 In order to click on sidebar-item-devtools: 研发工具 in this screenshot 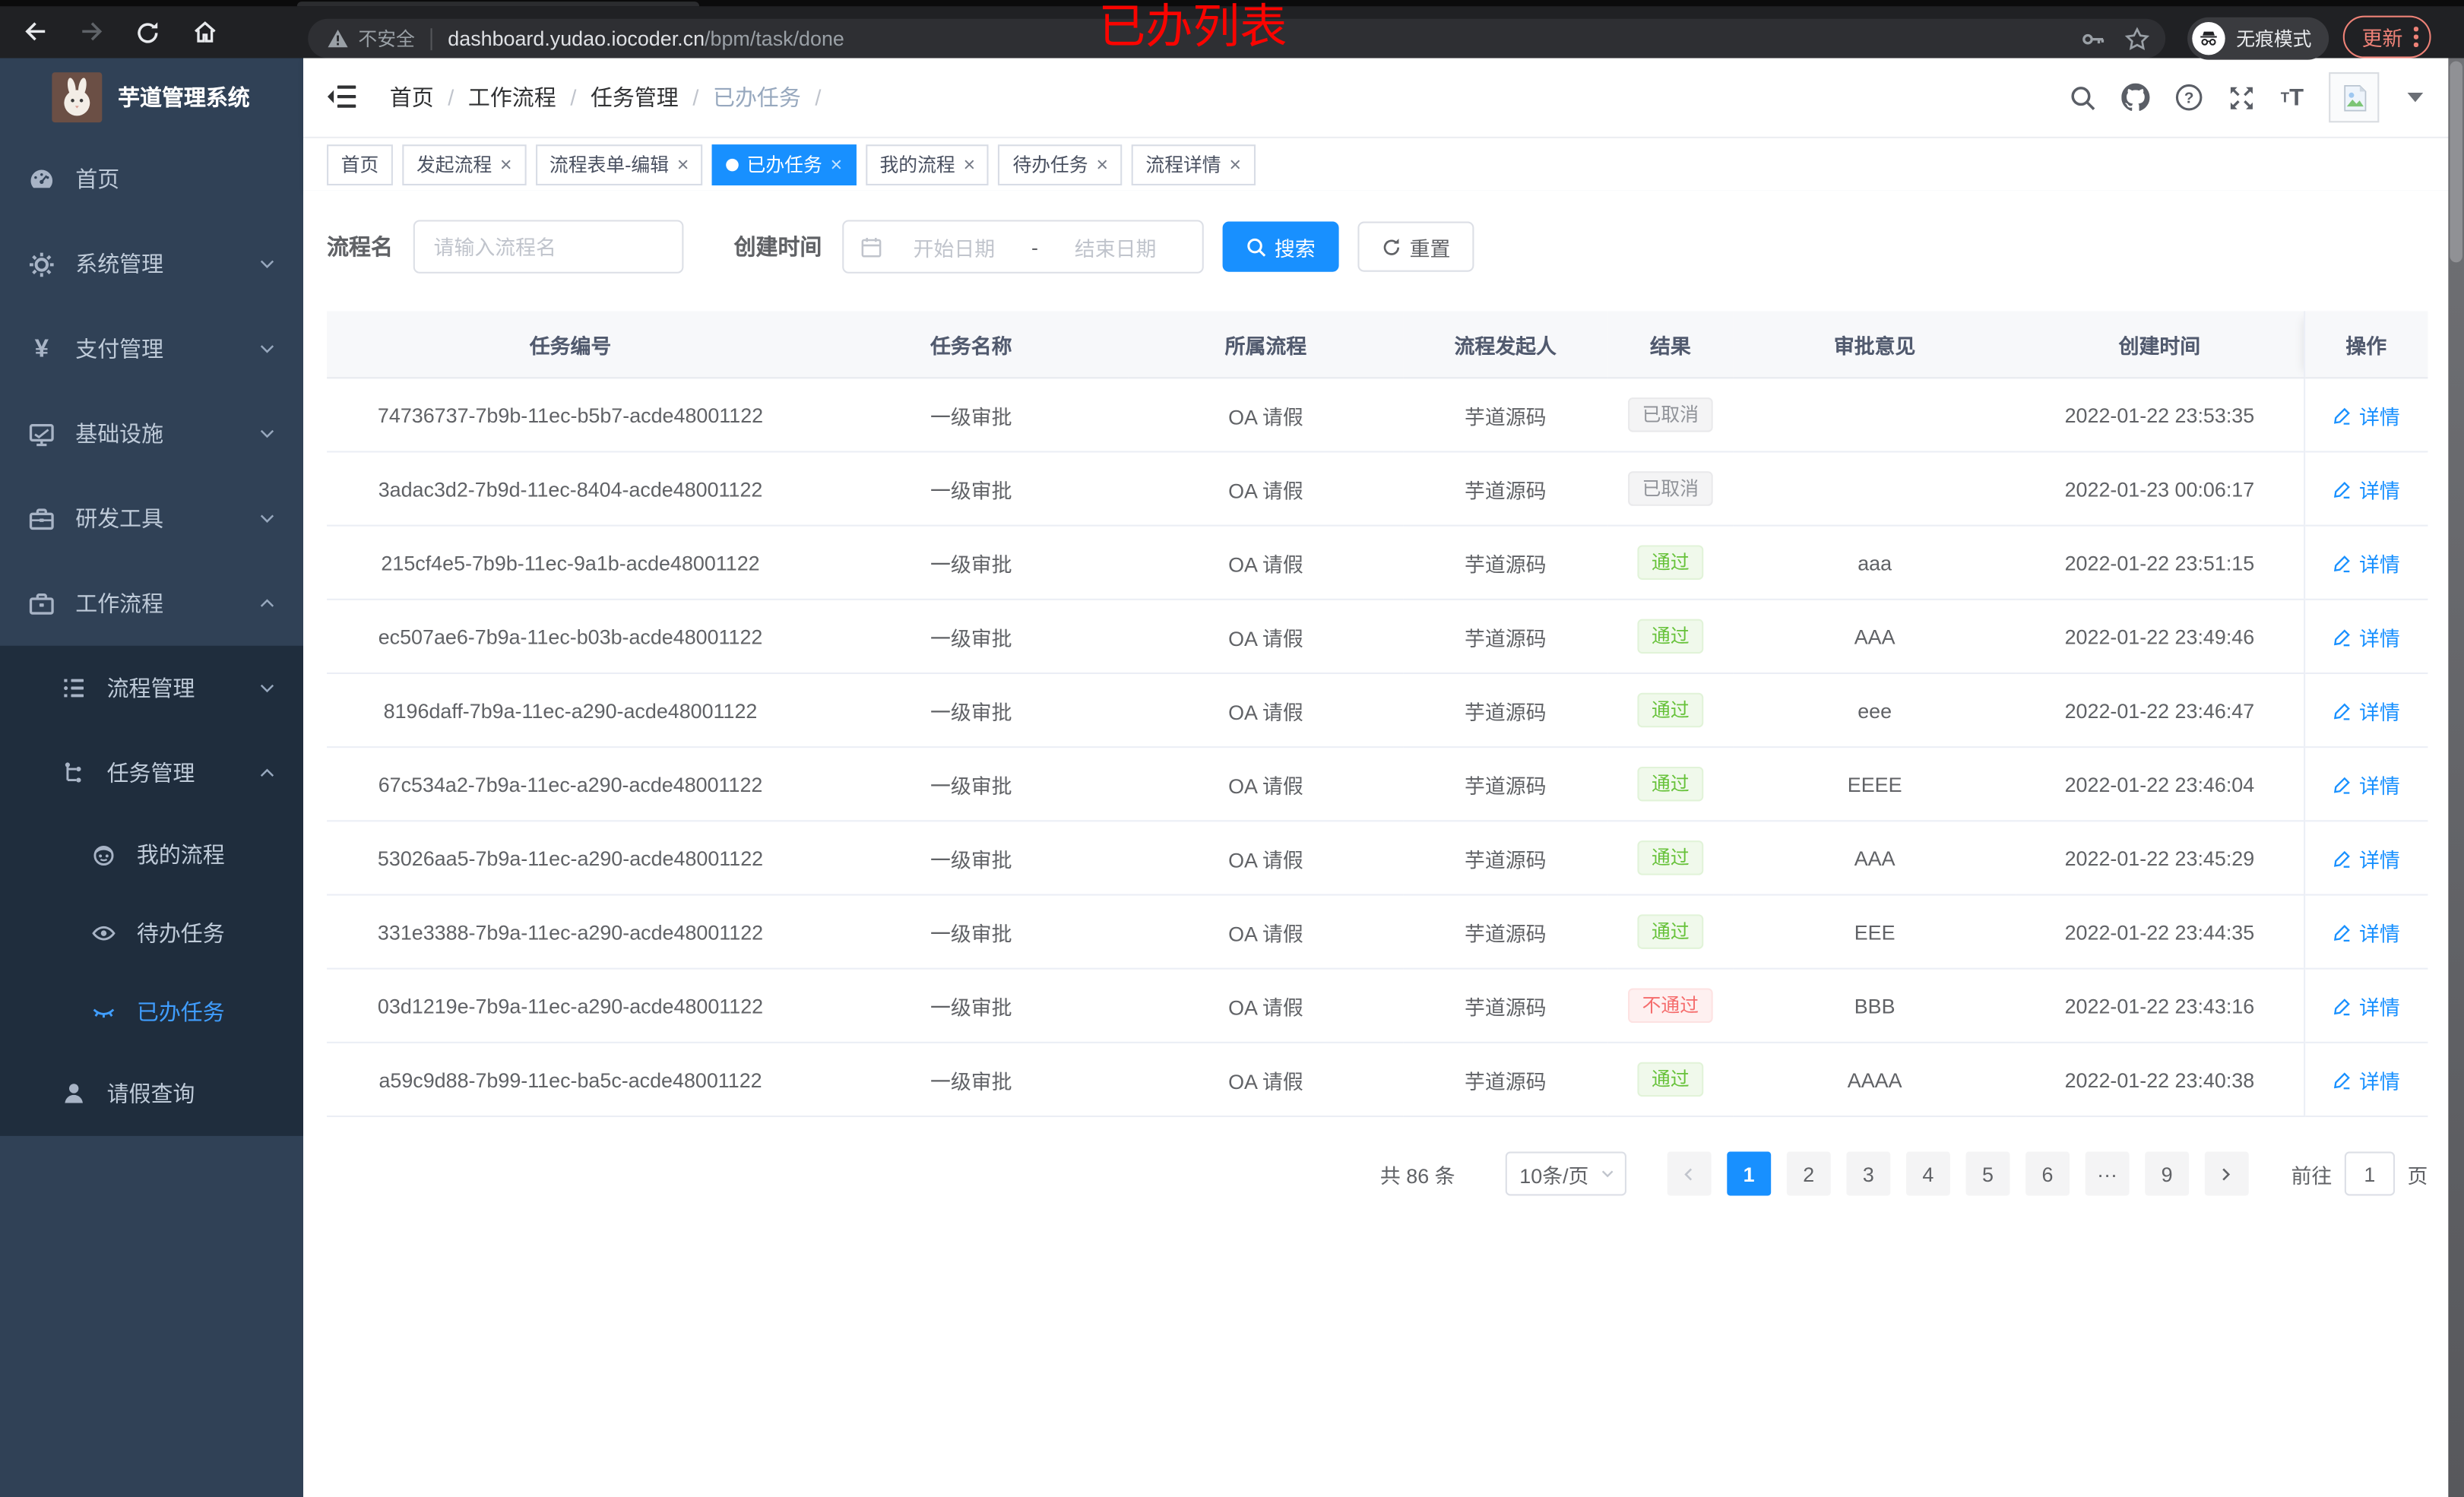, I will do `click(151, 518)`.